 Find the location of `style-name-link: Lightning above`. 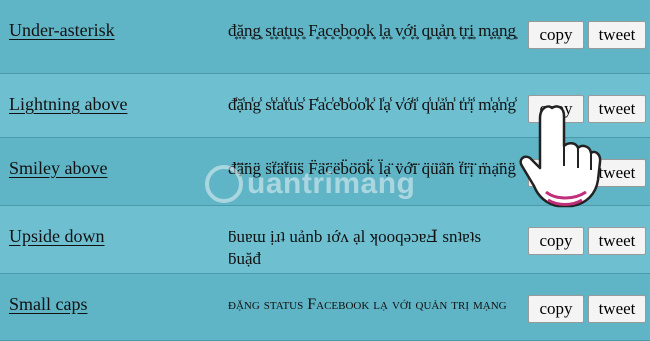

style-name-link: Lightning above is located at coordinates (68, 104).